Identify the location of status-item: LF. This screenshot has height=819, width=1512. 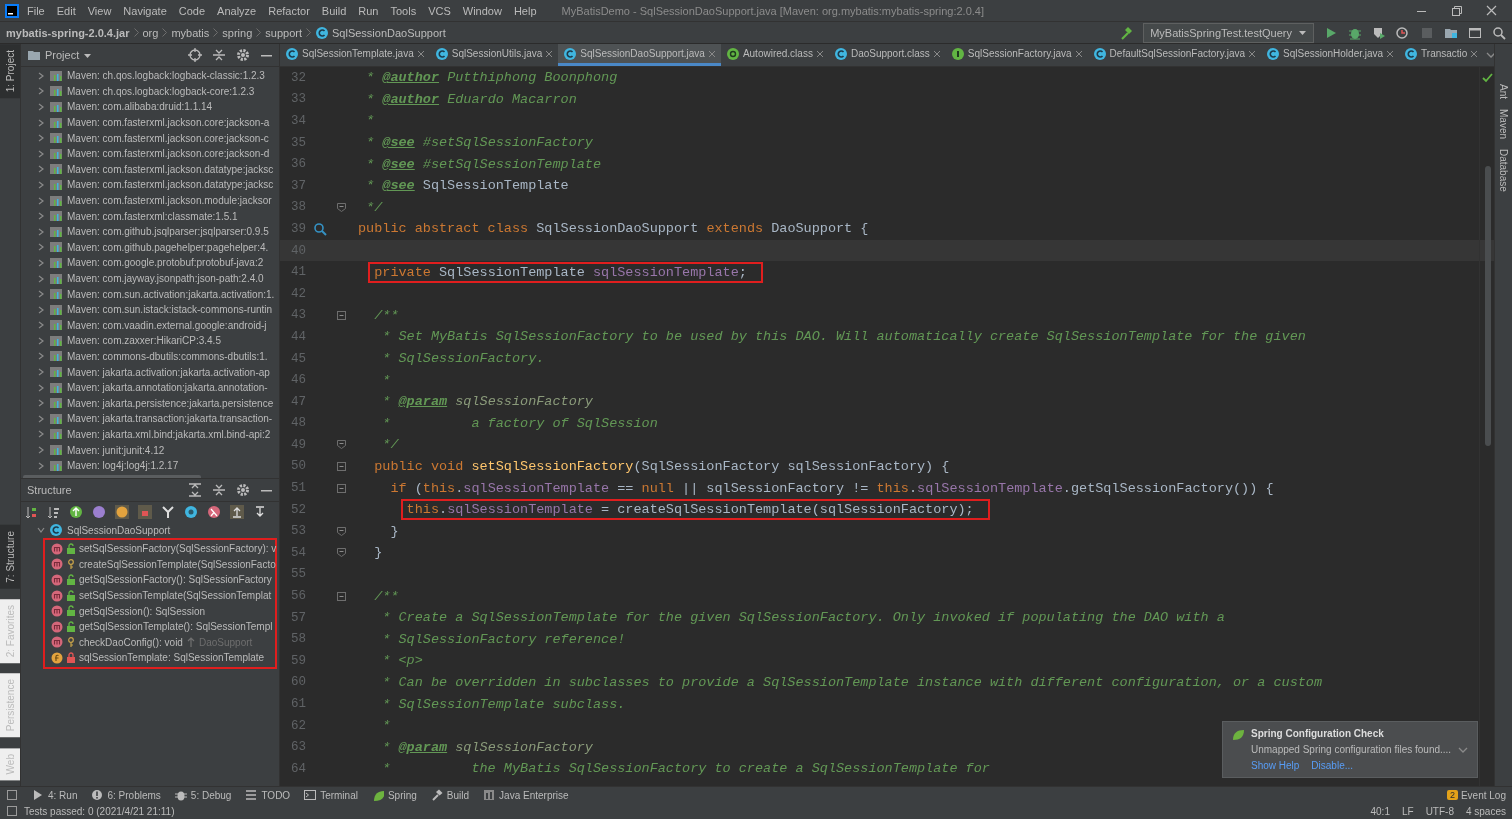
(1407, 811).